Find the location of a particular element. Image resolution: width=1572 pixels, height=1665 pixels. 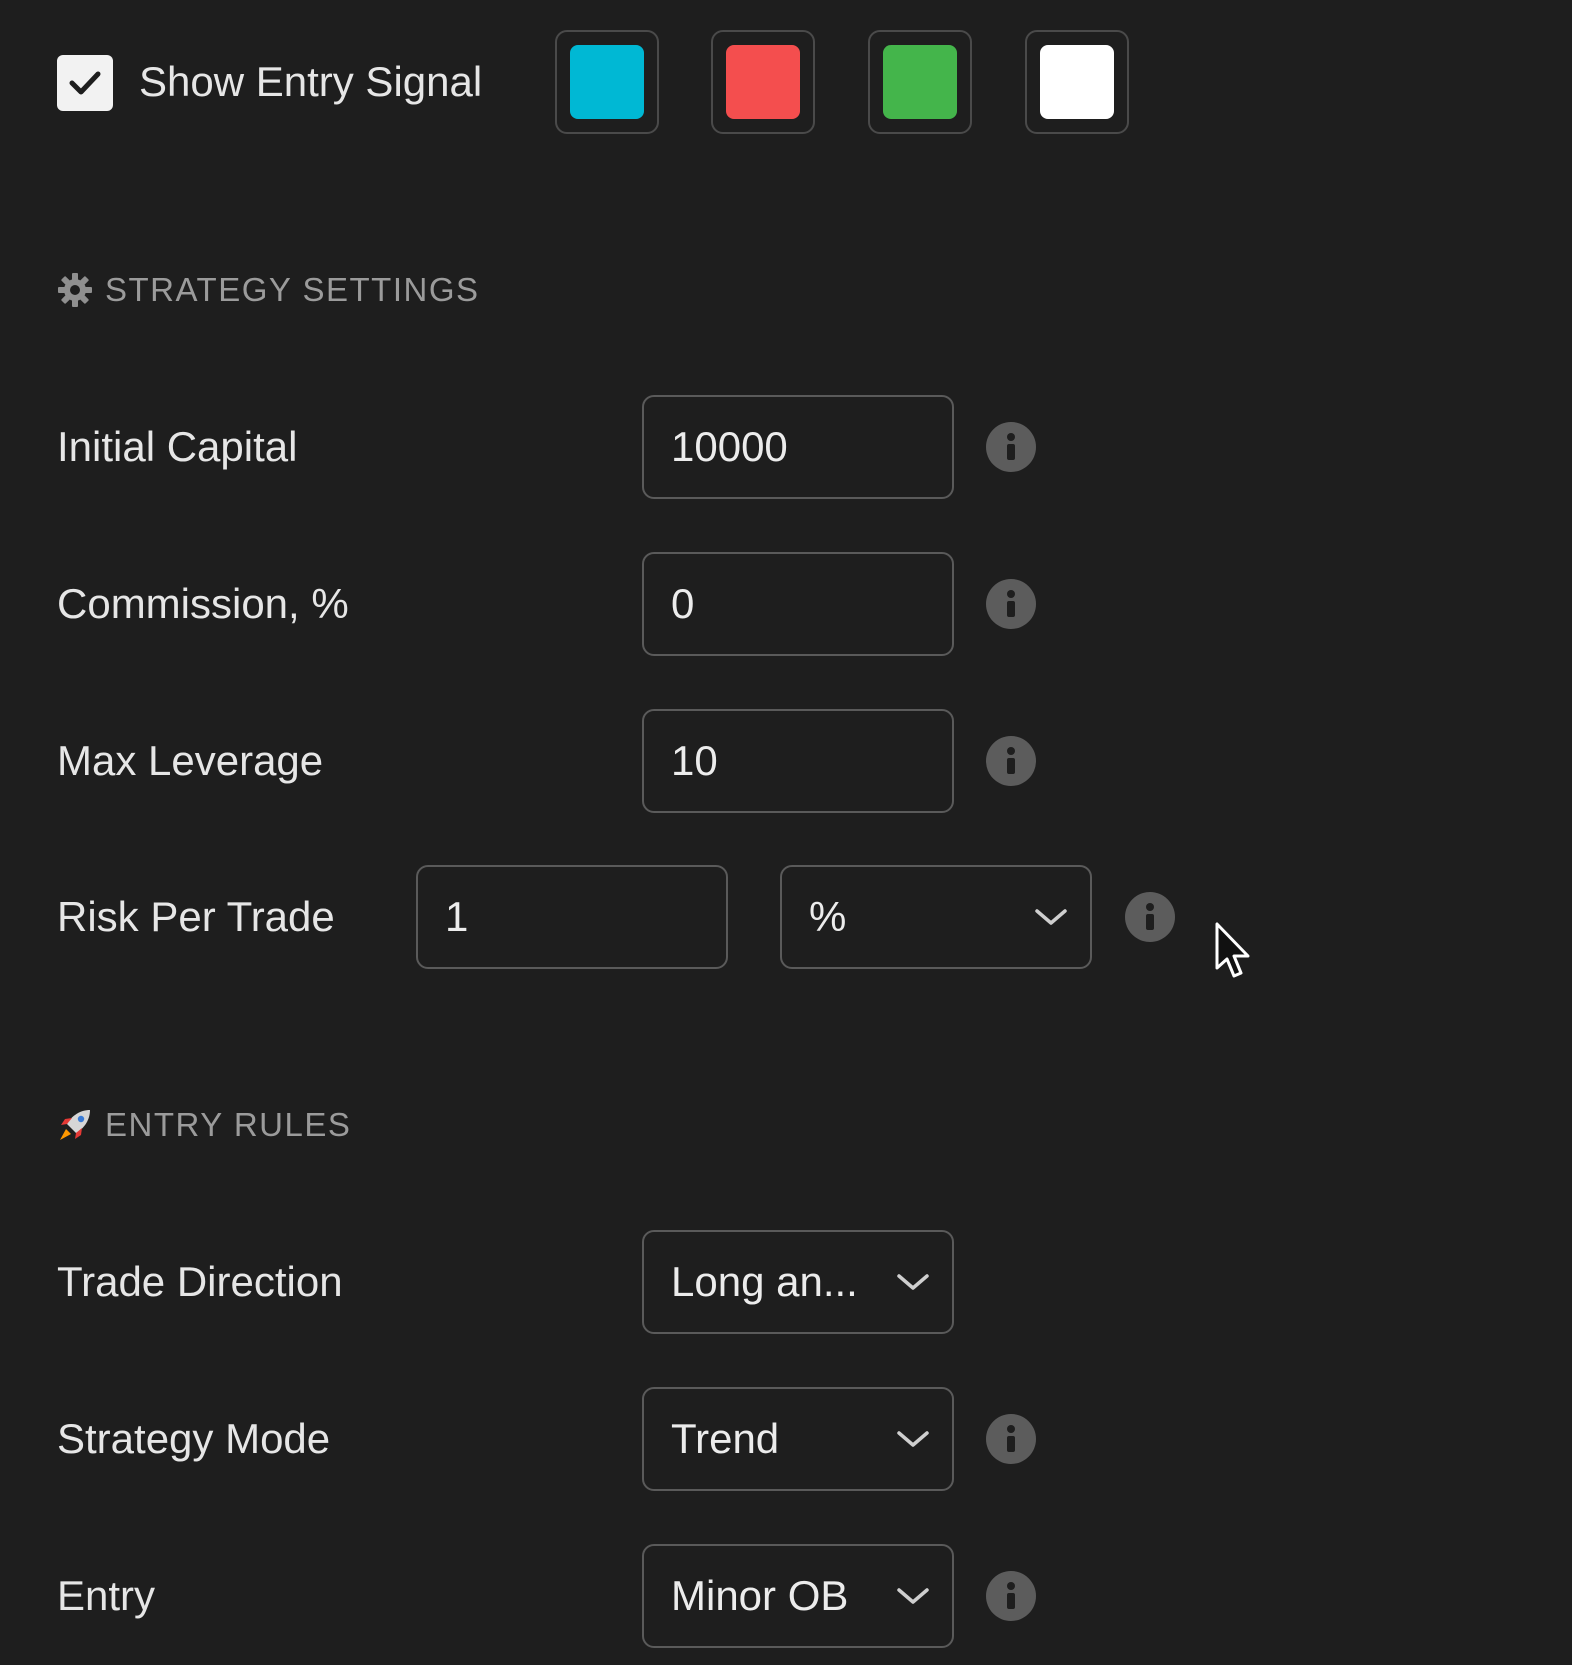

risk-per-trade-input is located at coordinates (585, 917).